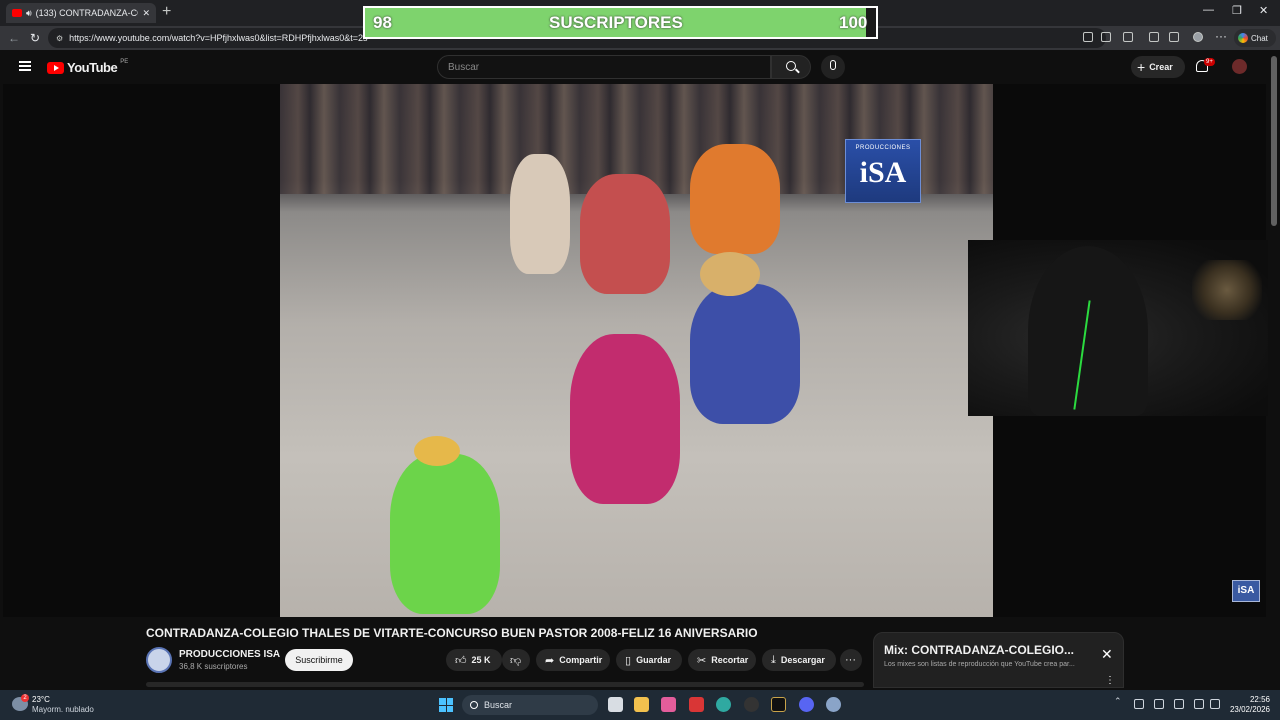  Describe the element at coordinates (146, 13) in the screenshot. I see `close-tab-icon: ✕` at that location.